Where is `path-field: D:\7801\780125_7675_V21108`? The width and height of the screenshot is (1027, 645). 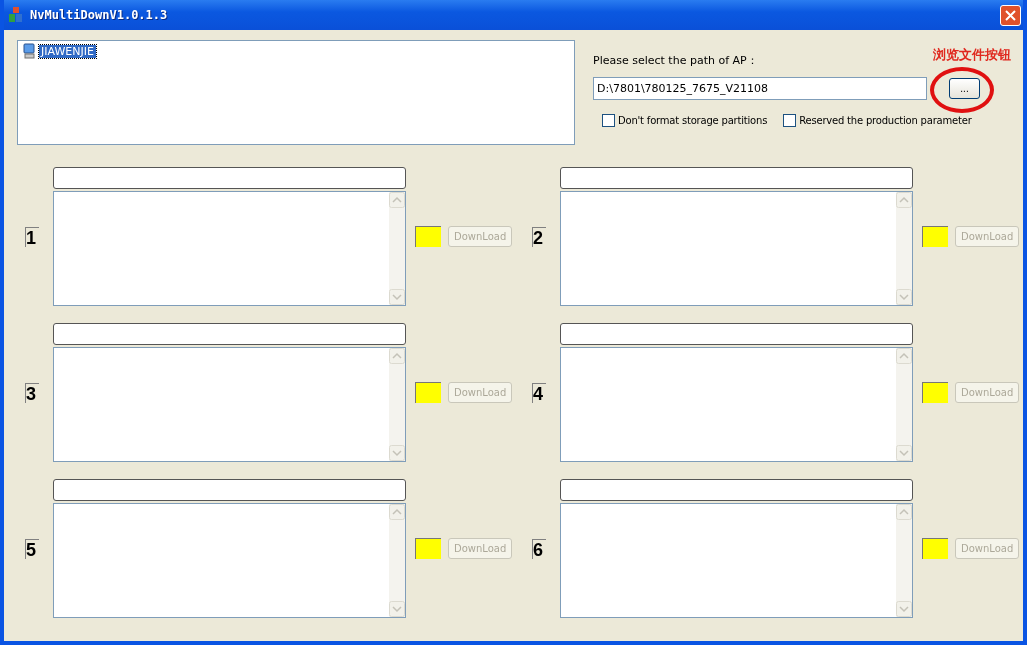 path-field: D:\7801\780125_7675_V21108 is located at coordinates (760, 88).